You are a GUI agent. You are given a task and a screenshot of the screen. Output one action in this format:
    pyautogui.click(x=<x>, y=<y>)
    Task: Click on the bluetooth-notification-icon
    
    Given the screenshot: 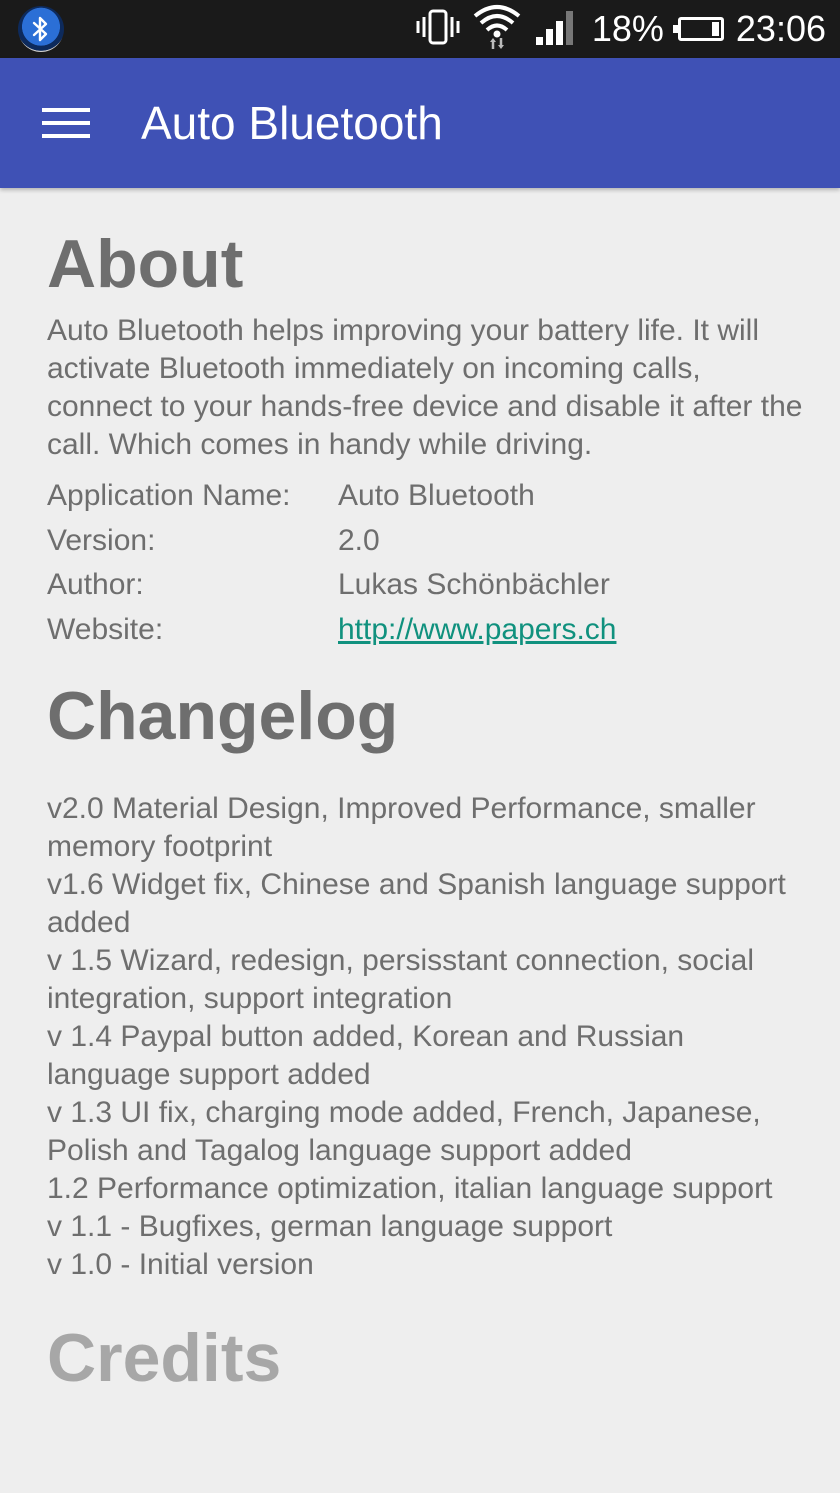 What is the action you would take?
    pyautogui.click(x=41, y=29)
    